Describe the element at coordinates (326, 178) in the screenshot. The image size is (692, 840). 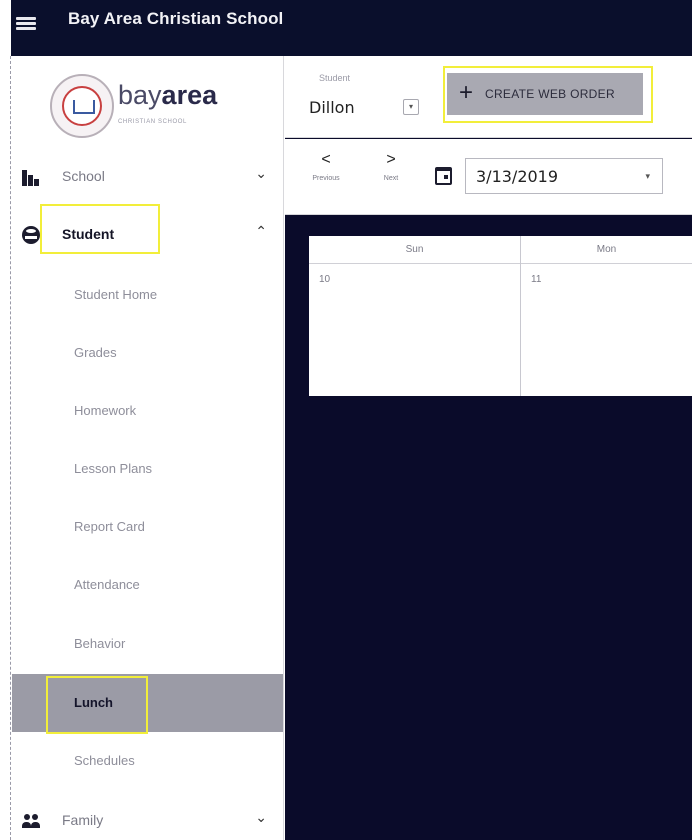
I see `previous-label: Previous` at that location.